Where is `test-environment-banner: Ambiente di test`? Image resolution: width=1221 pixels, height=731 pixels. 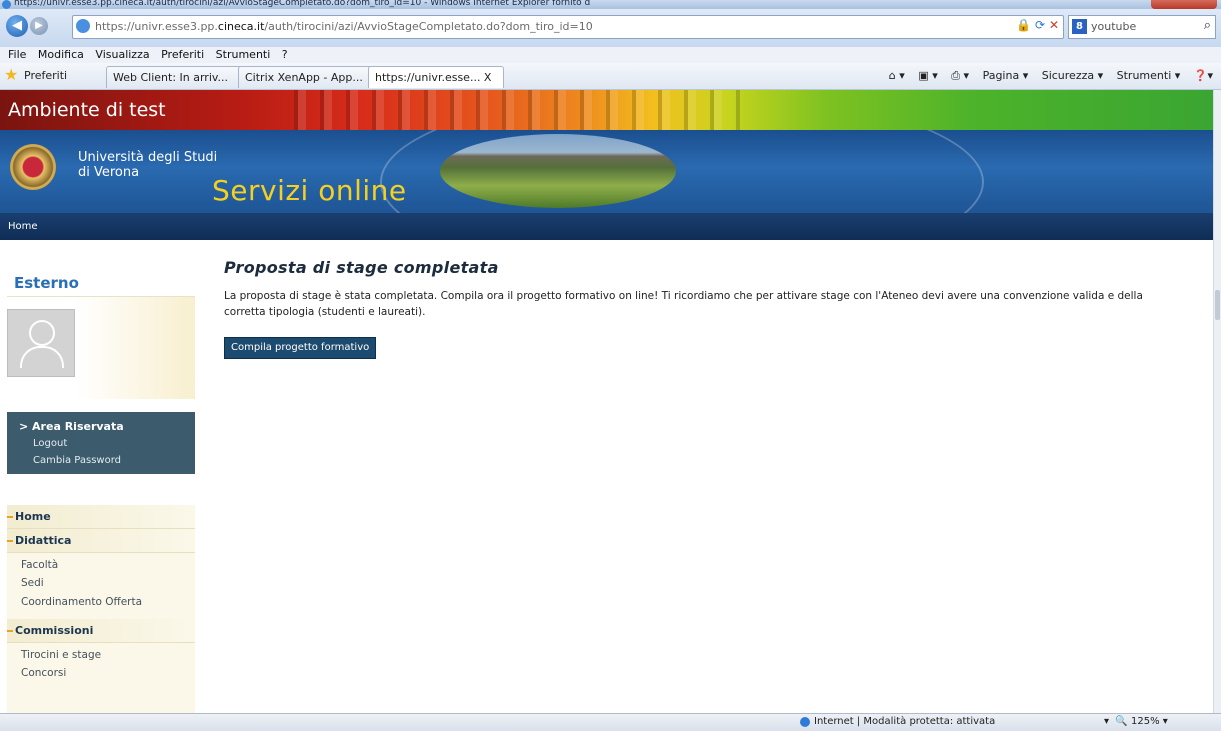 test-environment-banner: Ambiente di test is located at coordinates (606, 110).